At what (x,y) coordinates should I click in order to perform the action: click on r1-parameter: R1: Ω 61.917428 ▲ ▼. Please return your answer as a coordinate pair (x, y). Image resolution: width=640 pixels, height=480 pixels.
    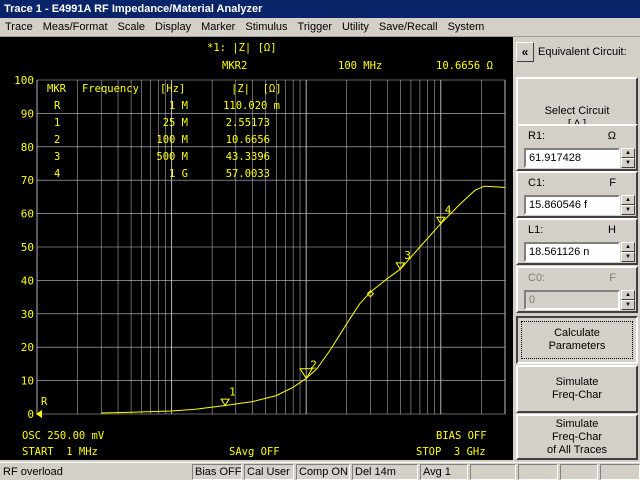
    Looking at the image, I should click on (577, 147).